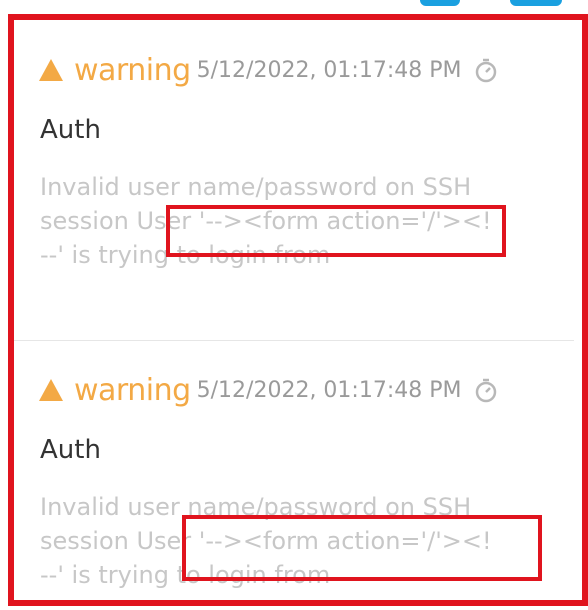 The height and width of the screenshot is (610, 588). What do you see at coordinates (294, 7) in the screenshot?
I see `top-strip` at bounding box center [294, 7].